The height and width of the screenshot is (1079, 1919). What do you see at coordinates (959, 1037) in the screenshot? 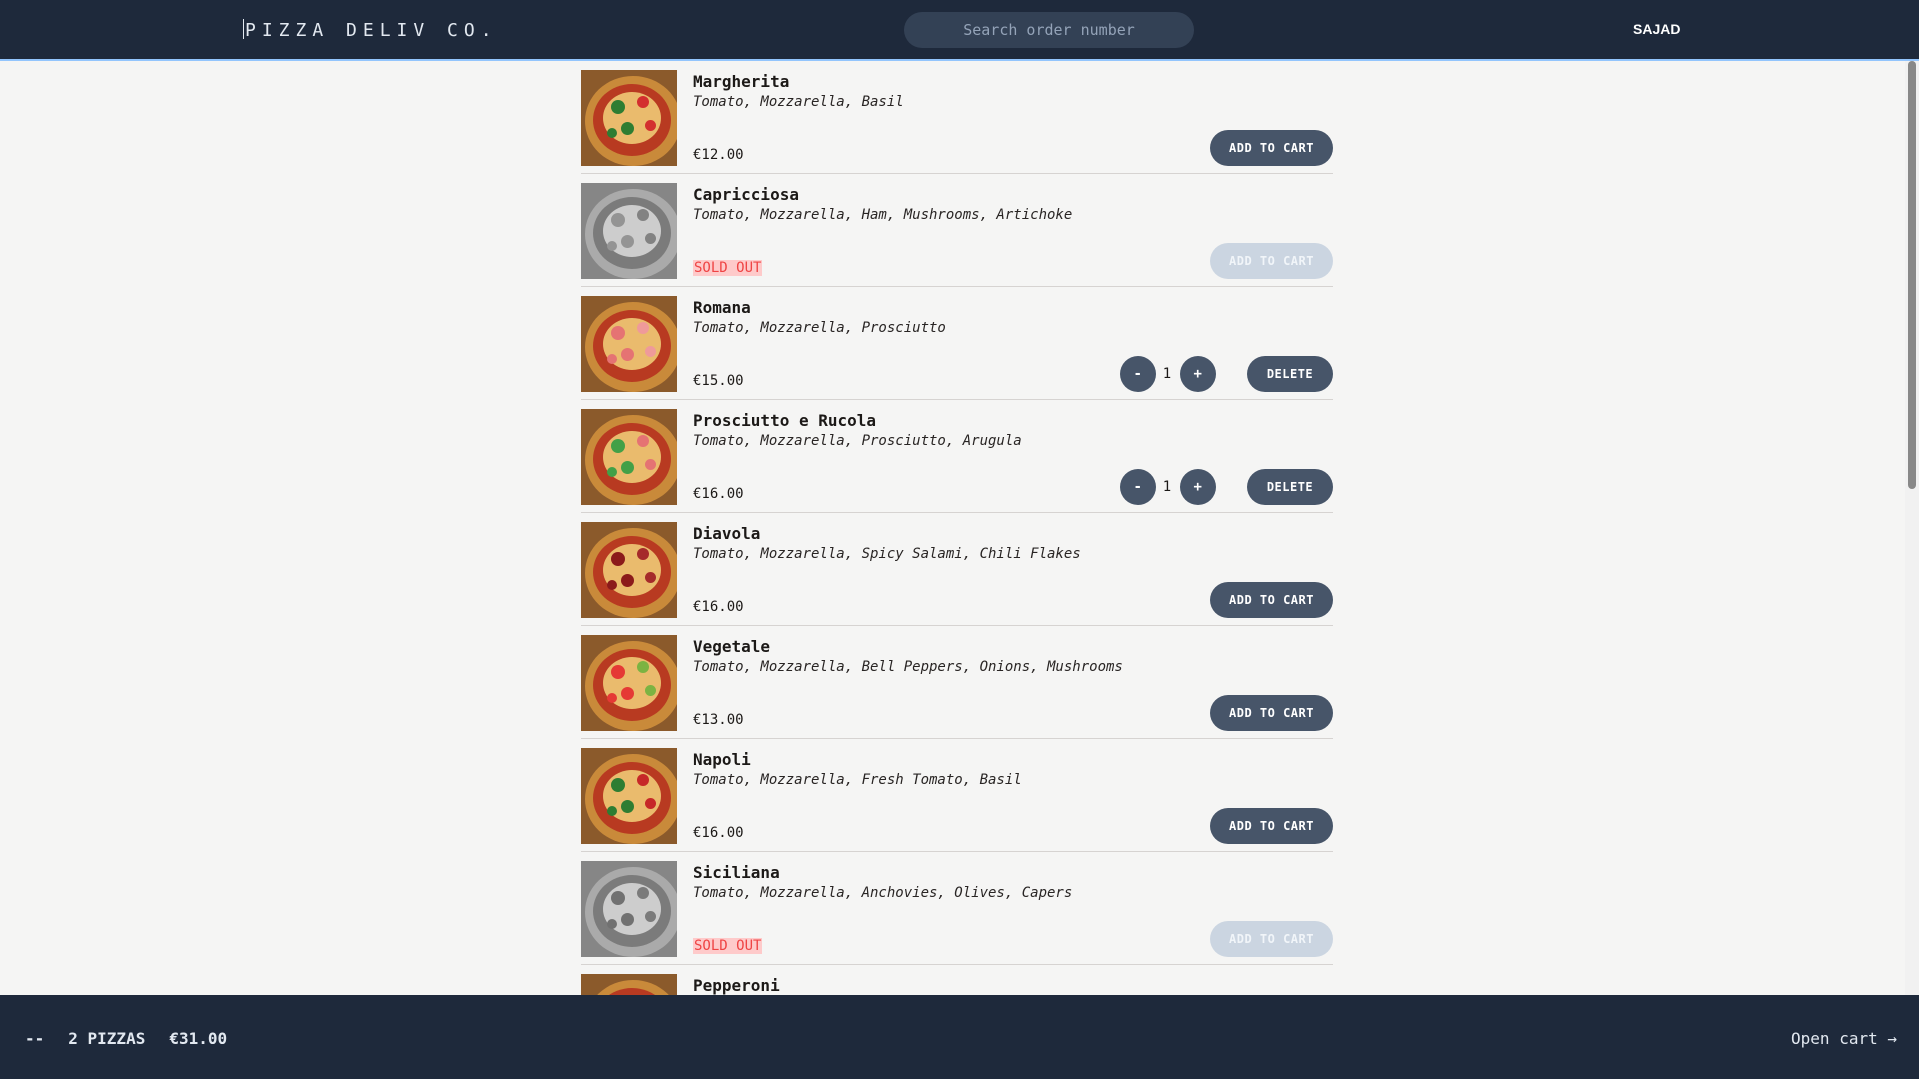
I see `cart-overview: -- 2 PIZZAS €31.00 Open cart →` at bounding box center [959, 1037].